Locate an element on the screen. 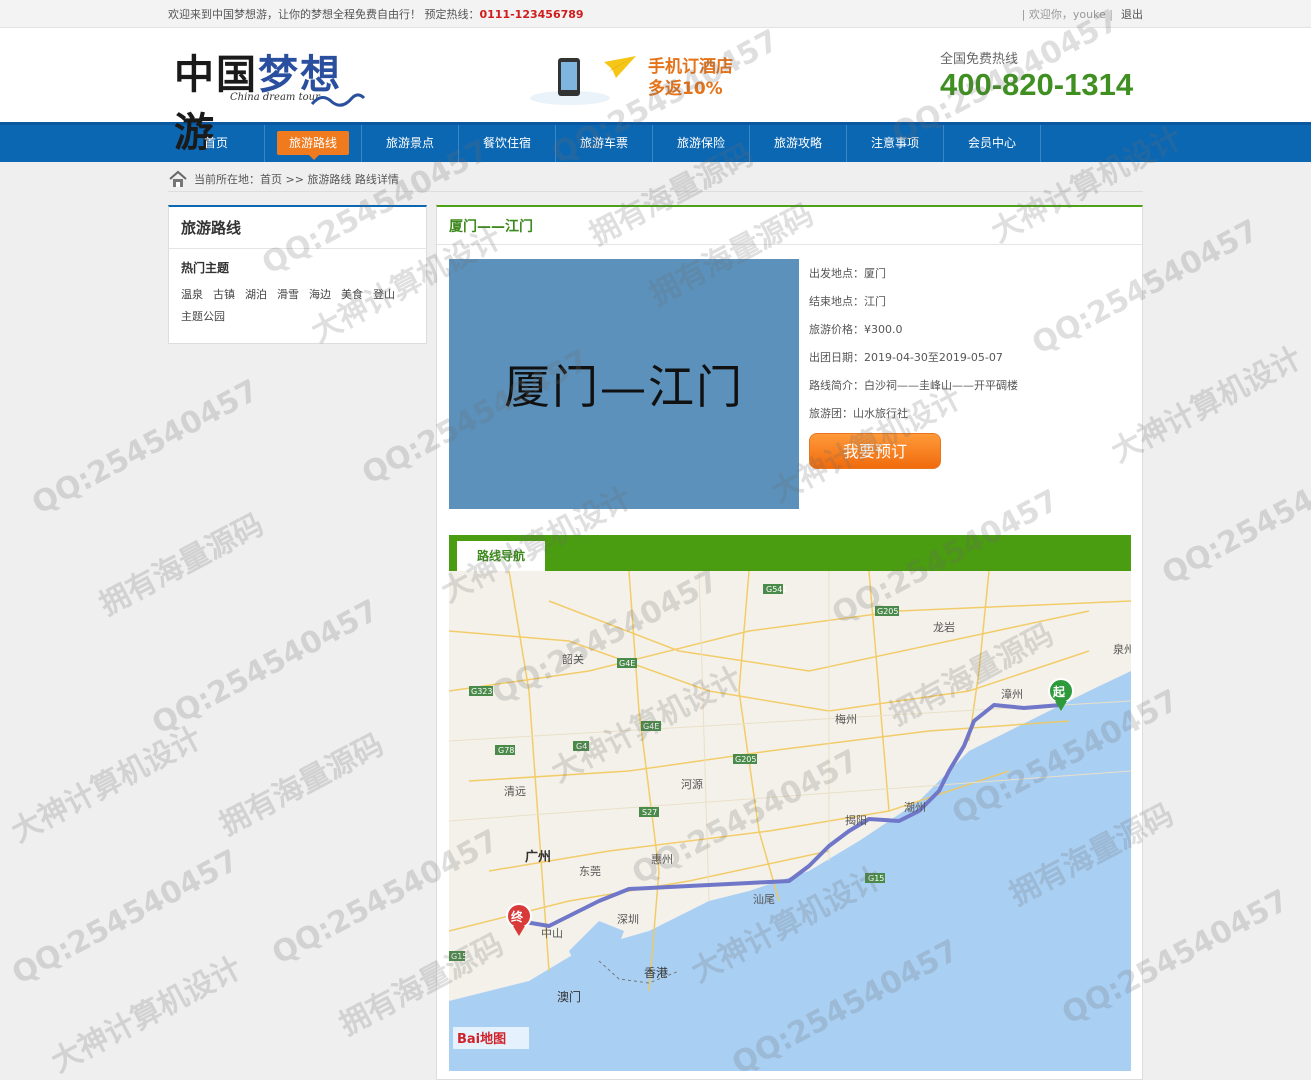 Image resolution: width=1311 pixels, height=1080 pixels. nav-item-dining: 餐饮住宿 is located at coordinates (507, 143).